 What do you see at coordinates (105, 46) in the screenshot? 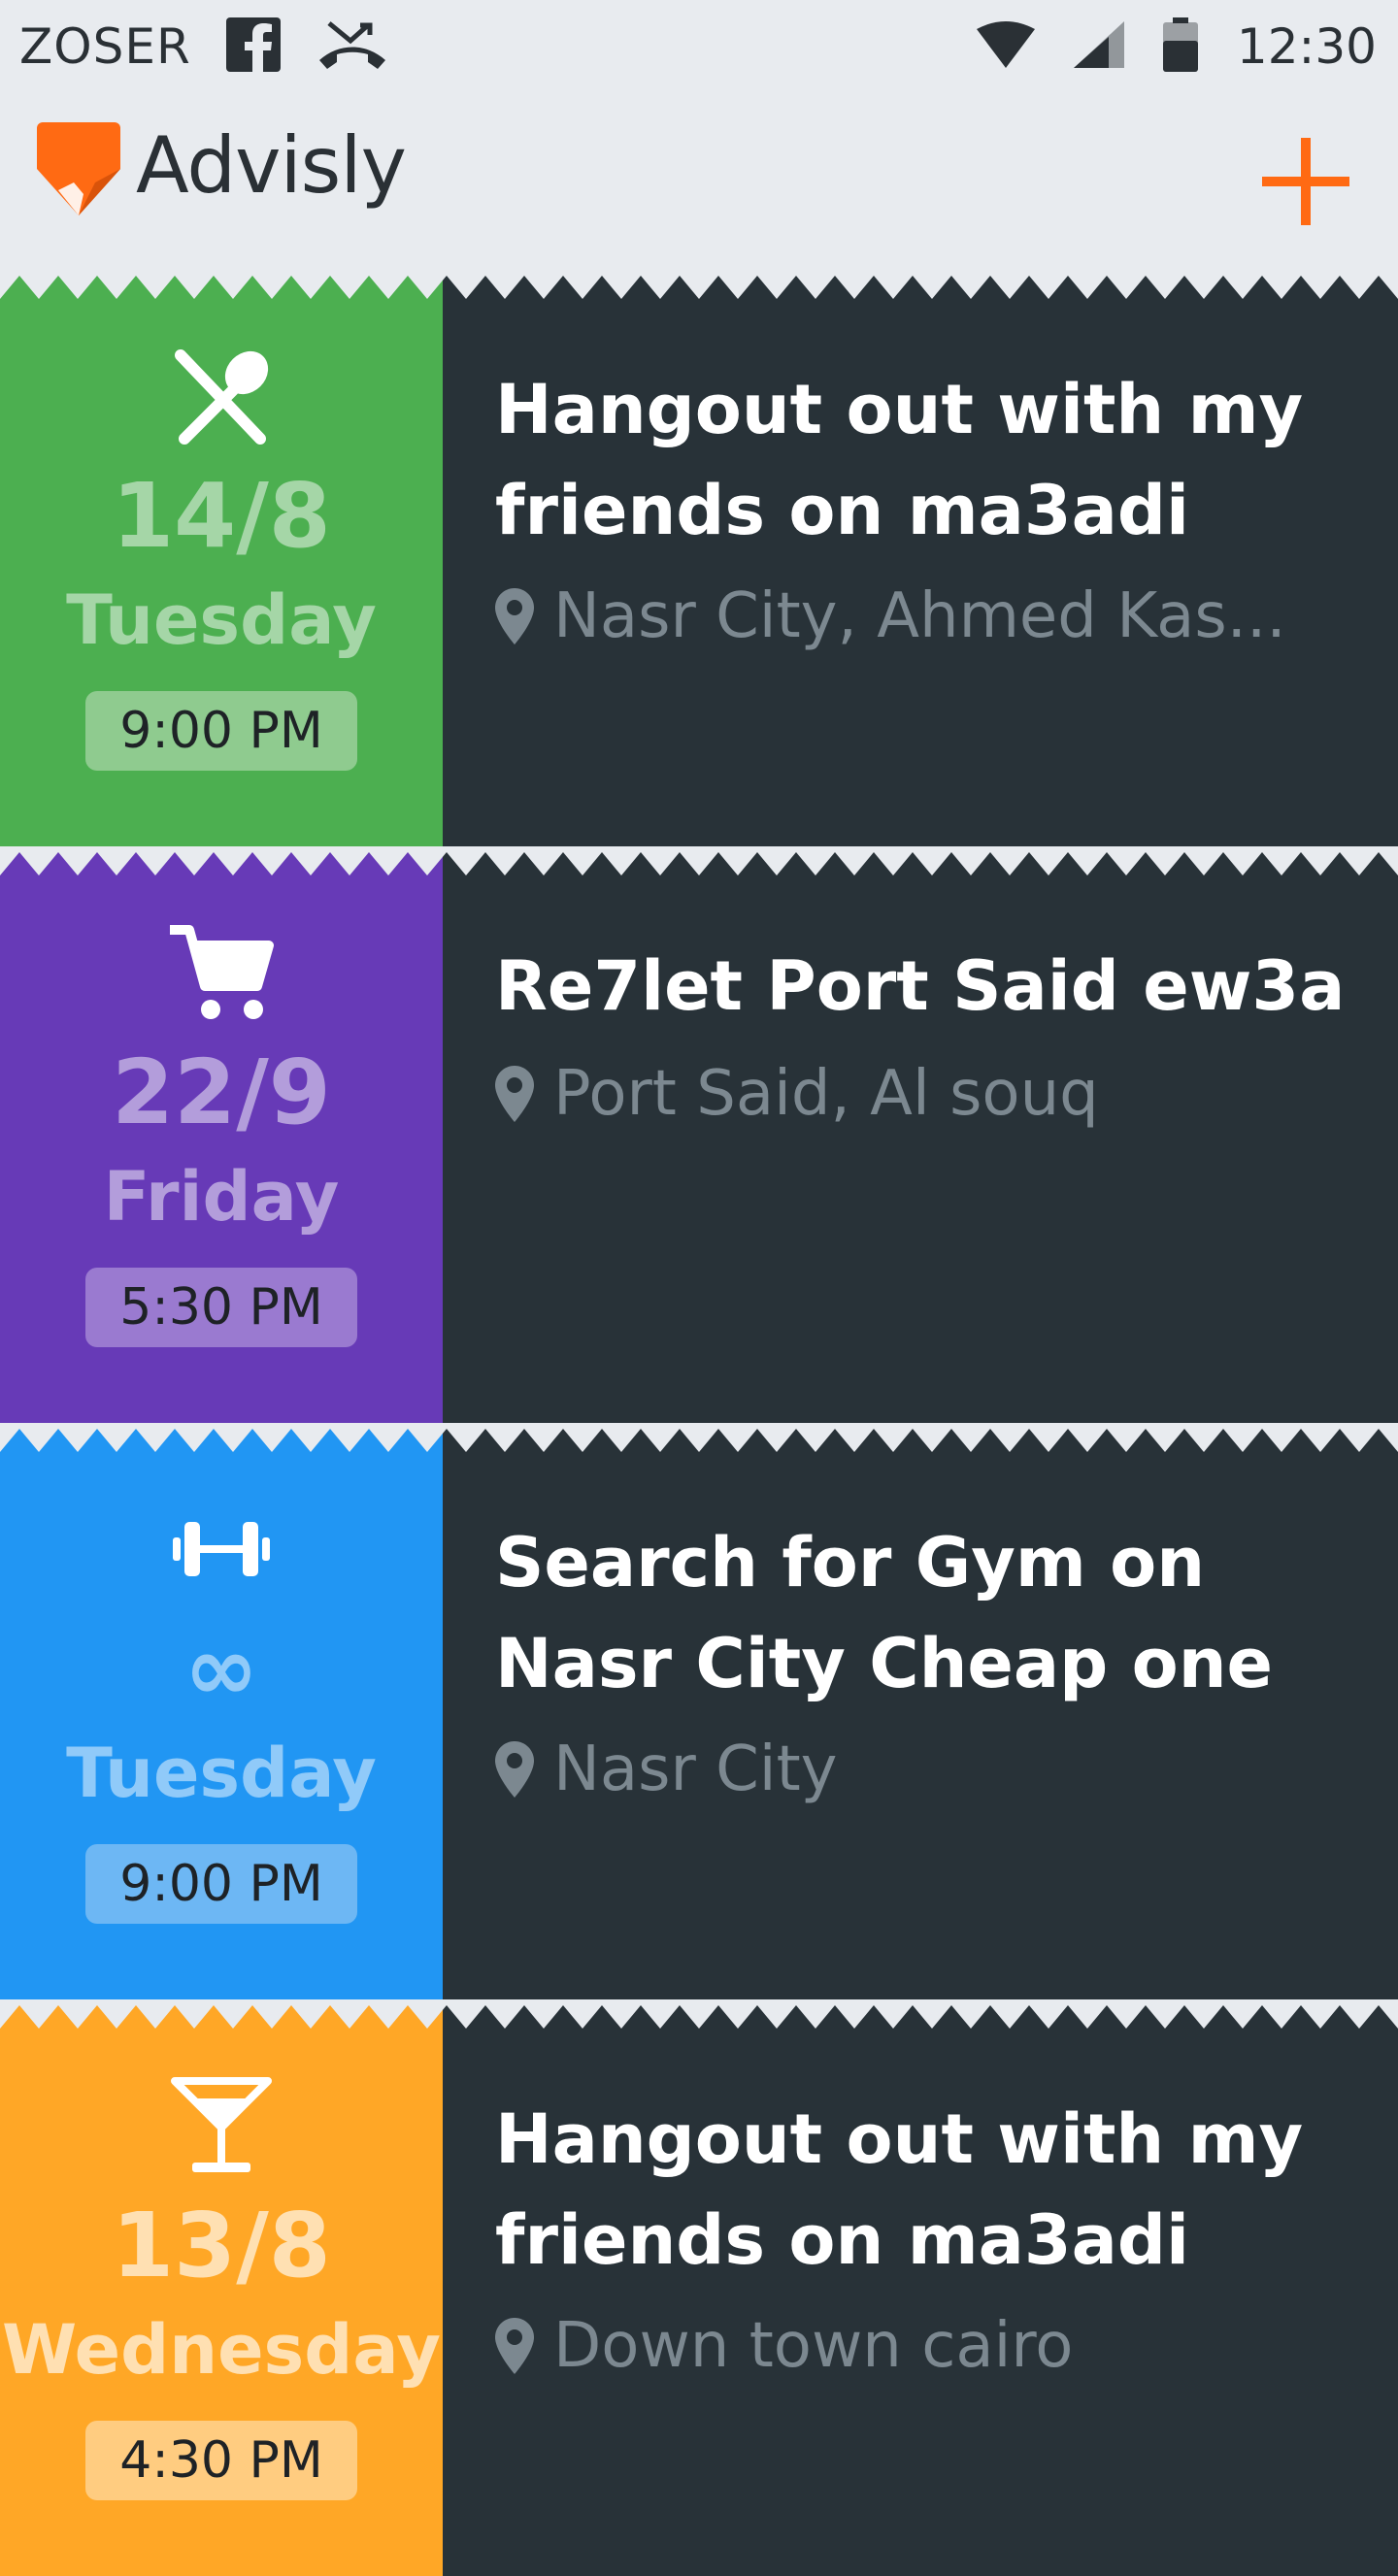
I see `carrier-name: ZOSER` at bounding box center [105, 46].